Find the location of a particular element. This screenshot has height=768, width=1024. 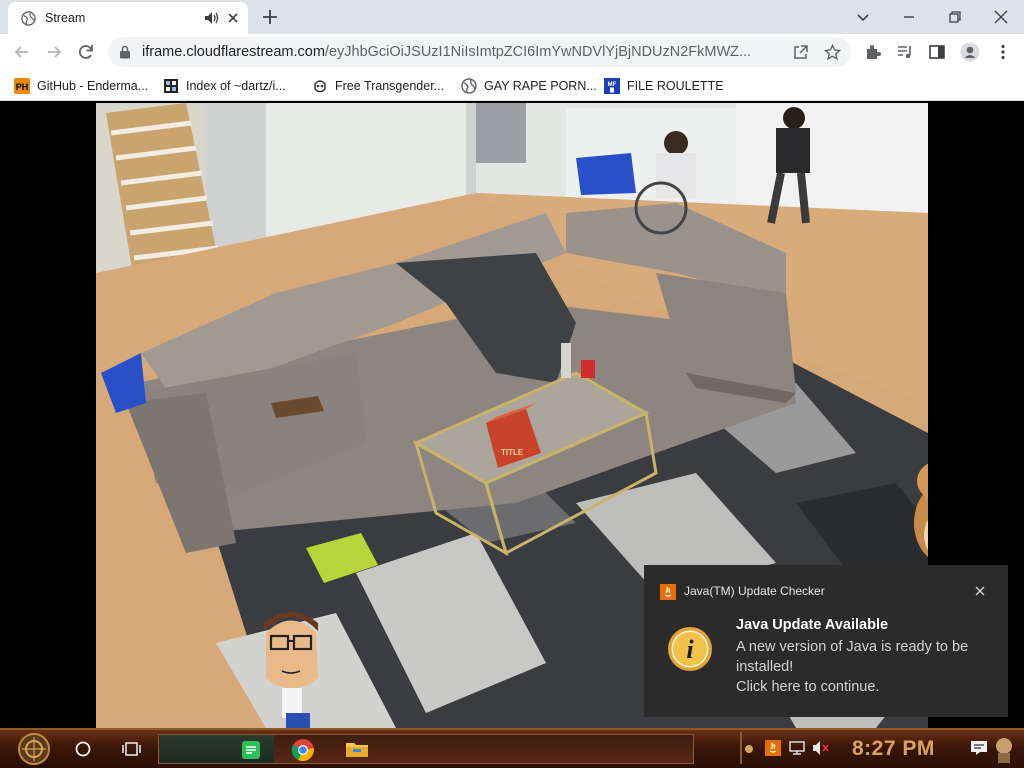

java-app-icon is located at coordinates (668, 592).